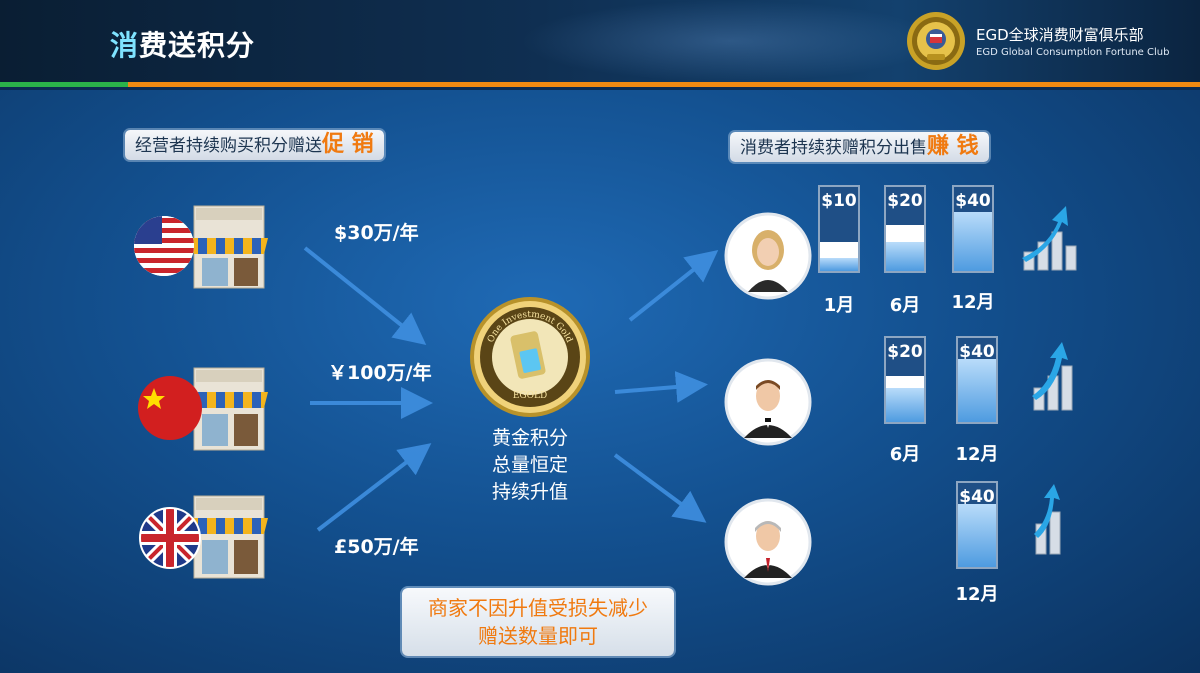 The height and width of the screenshot is (673, 1200). I want to click on arrow-uk-to-coin, so click(374, 487).